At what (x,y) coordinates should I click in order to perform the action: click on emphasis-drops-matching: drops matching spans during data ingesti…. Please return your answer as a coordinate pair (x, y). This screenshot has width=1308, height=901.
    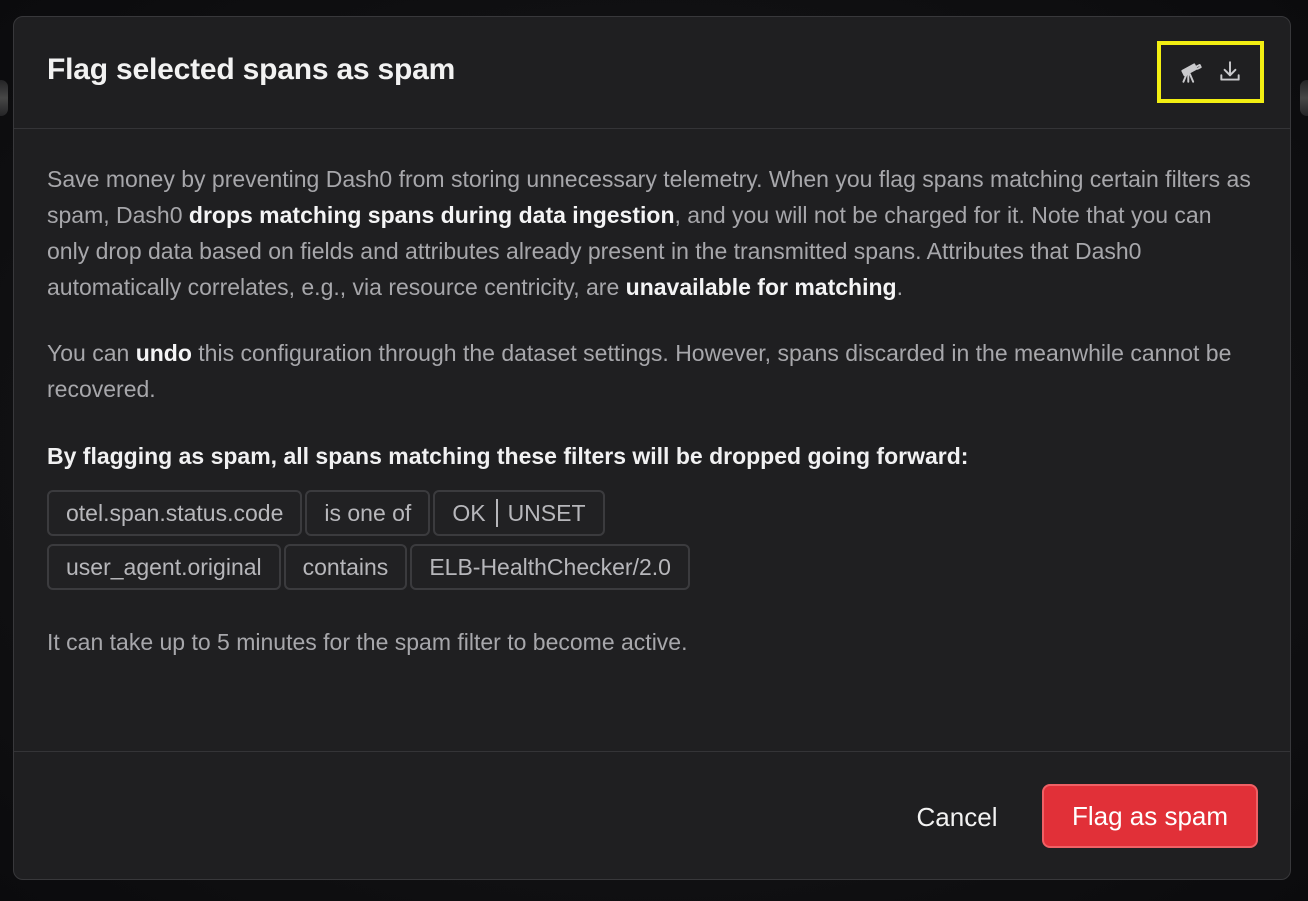
    Looking at the image, I should click on (431, 215).